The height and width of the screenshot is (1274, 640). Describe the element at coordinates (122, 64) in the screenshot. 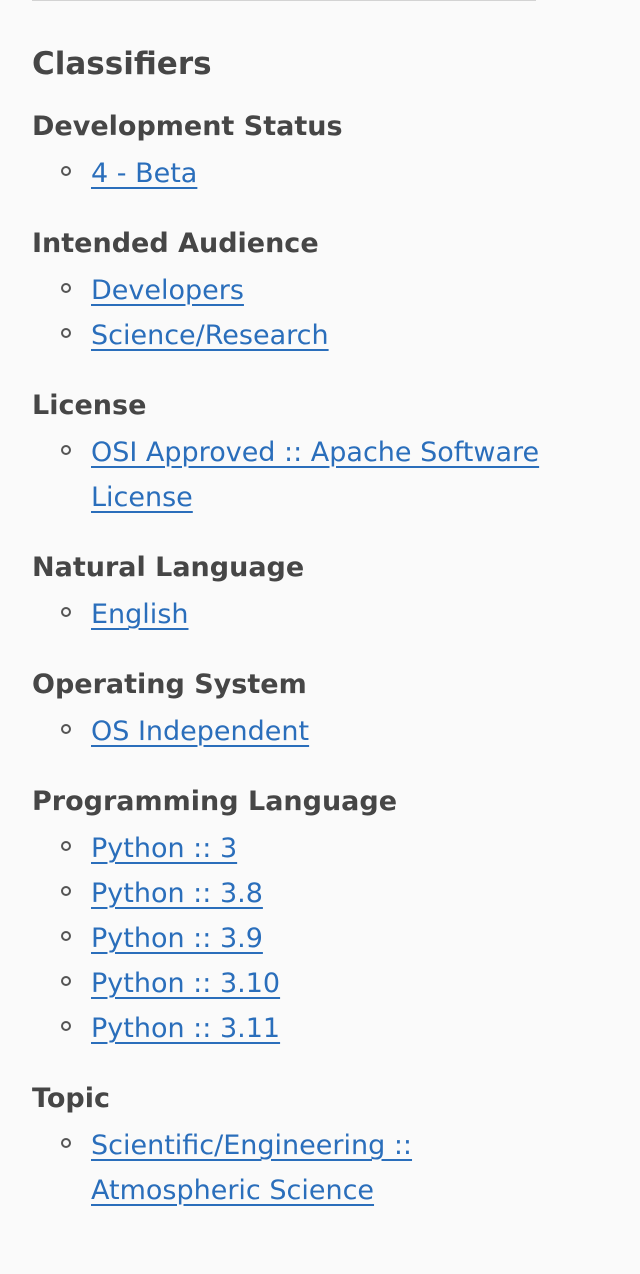

I see `classifiers-heading: Classifiers` at that location.